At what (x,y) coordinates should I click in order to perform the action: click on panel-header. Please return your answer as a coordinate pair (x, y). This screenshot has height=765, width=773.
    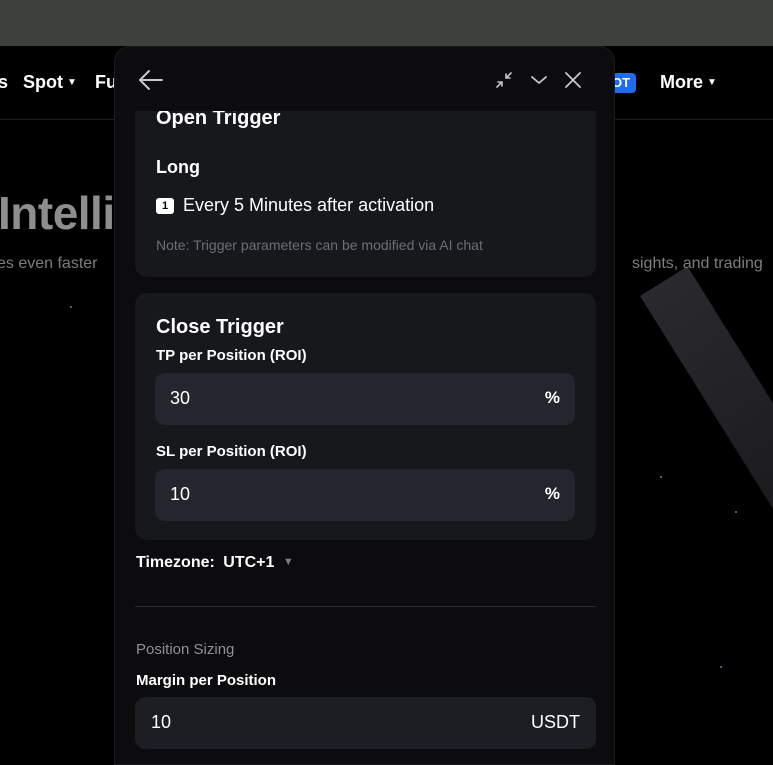
    Looking at the image, I should click on (364, 79).